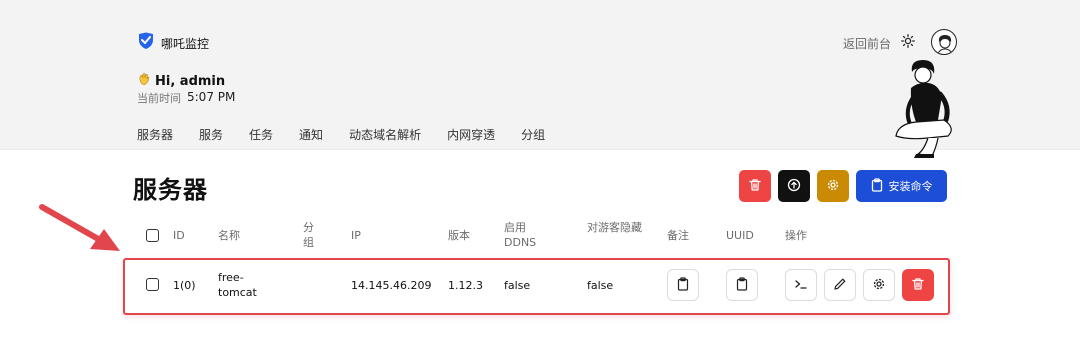 Image resolution: width=1080 pixels, height=342 pixels. What do you see at coordinates (159, 98) in the screenshot?
I see `time-label: 当前时间` at bounding box center [159, 98].